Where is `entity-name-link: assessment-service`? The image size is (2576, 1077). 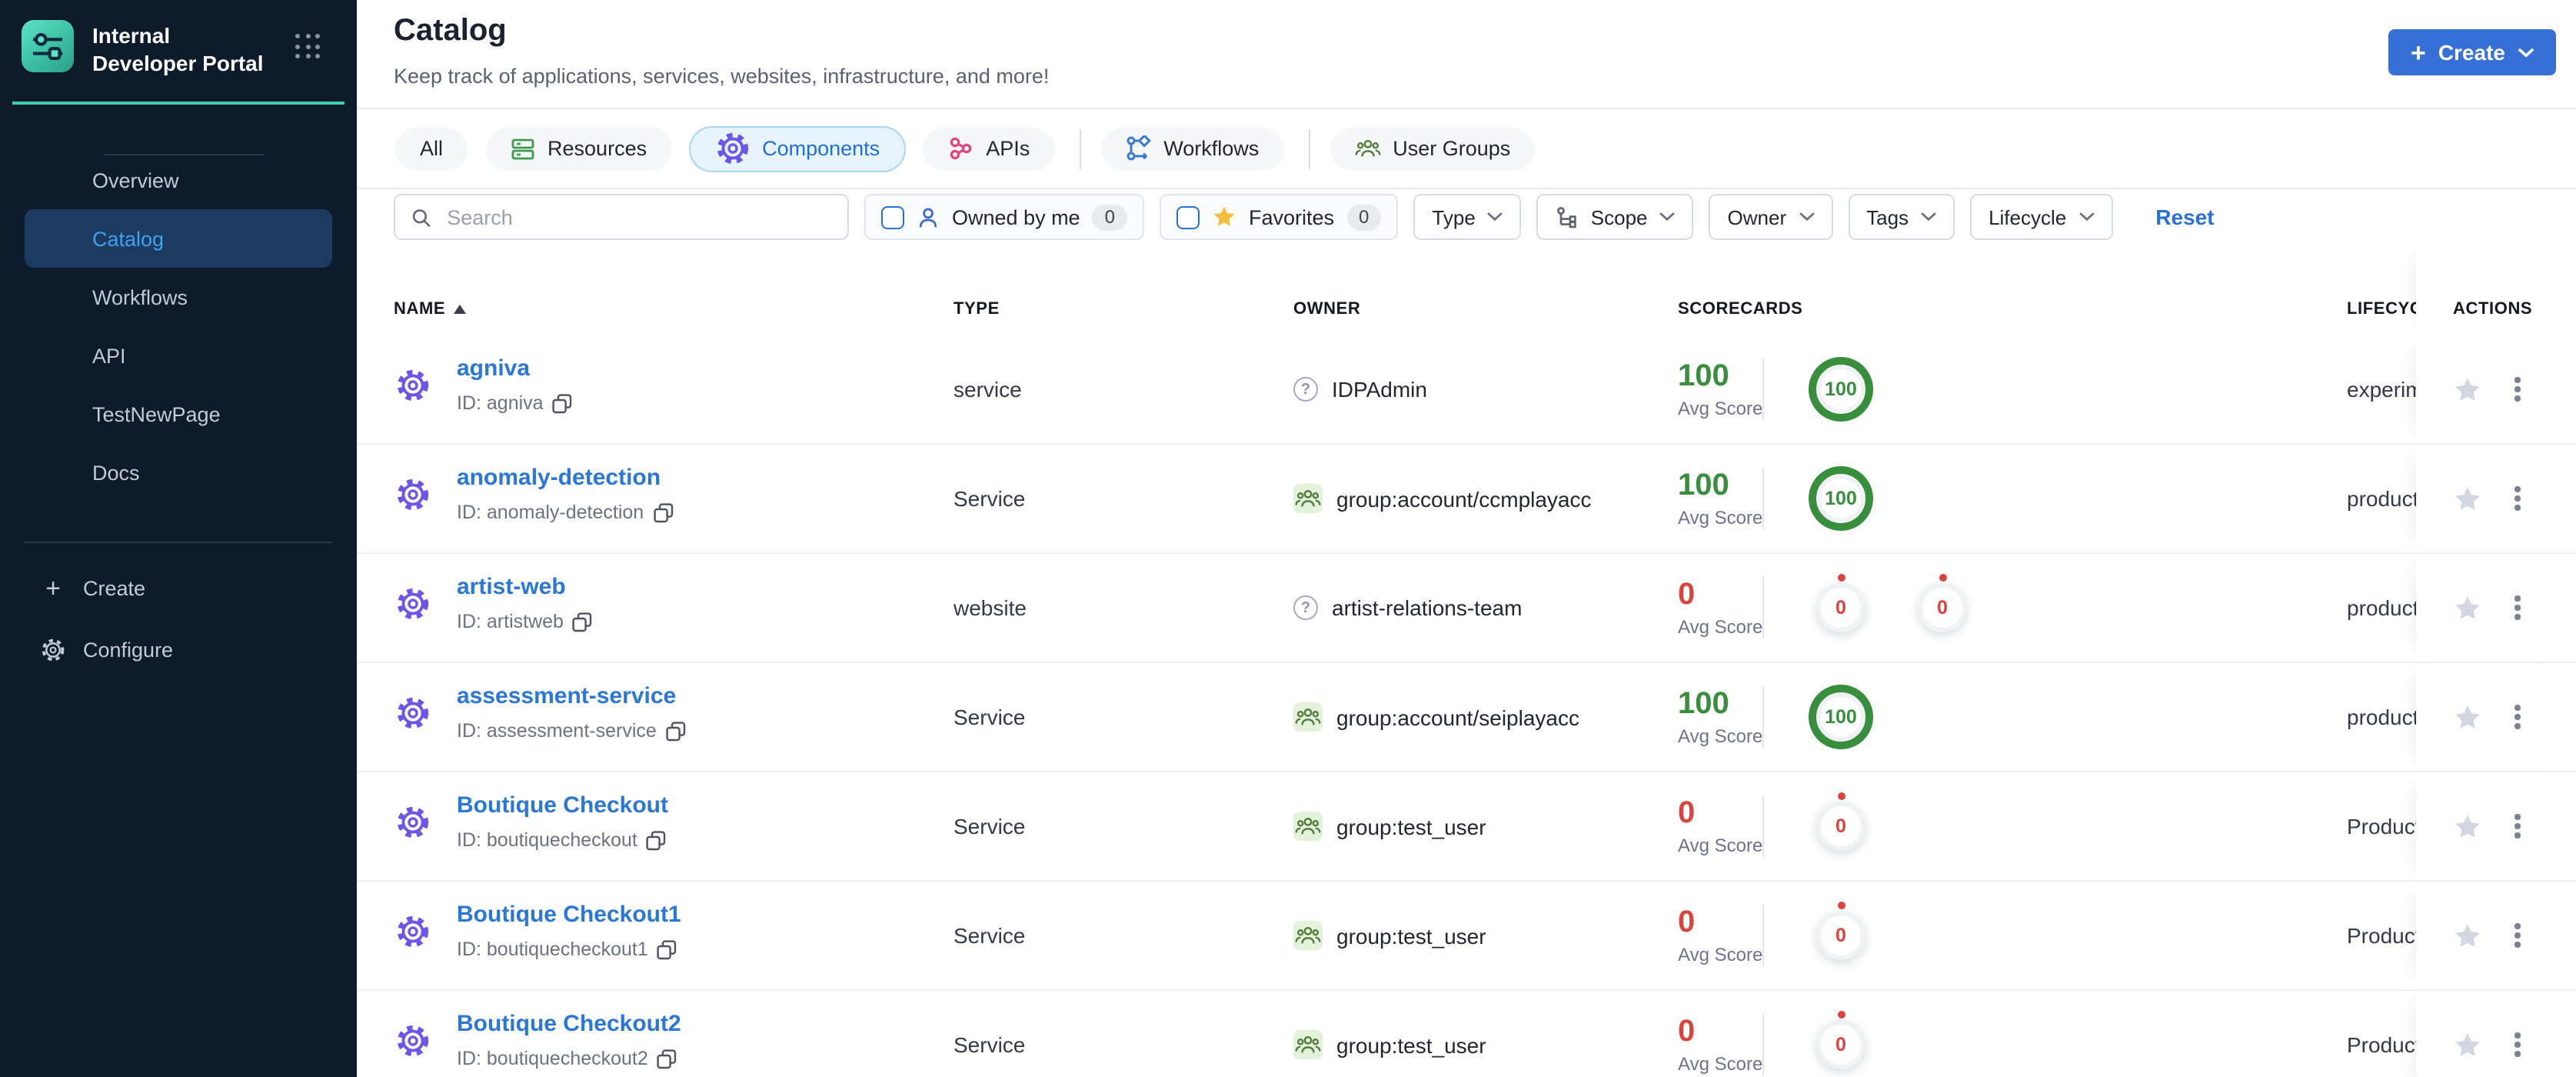
entity-name-link: assessment-service is located at coordinates (566, 696).